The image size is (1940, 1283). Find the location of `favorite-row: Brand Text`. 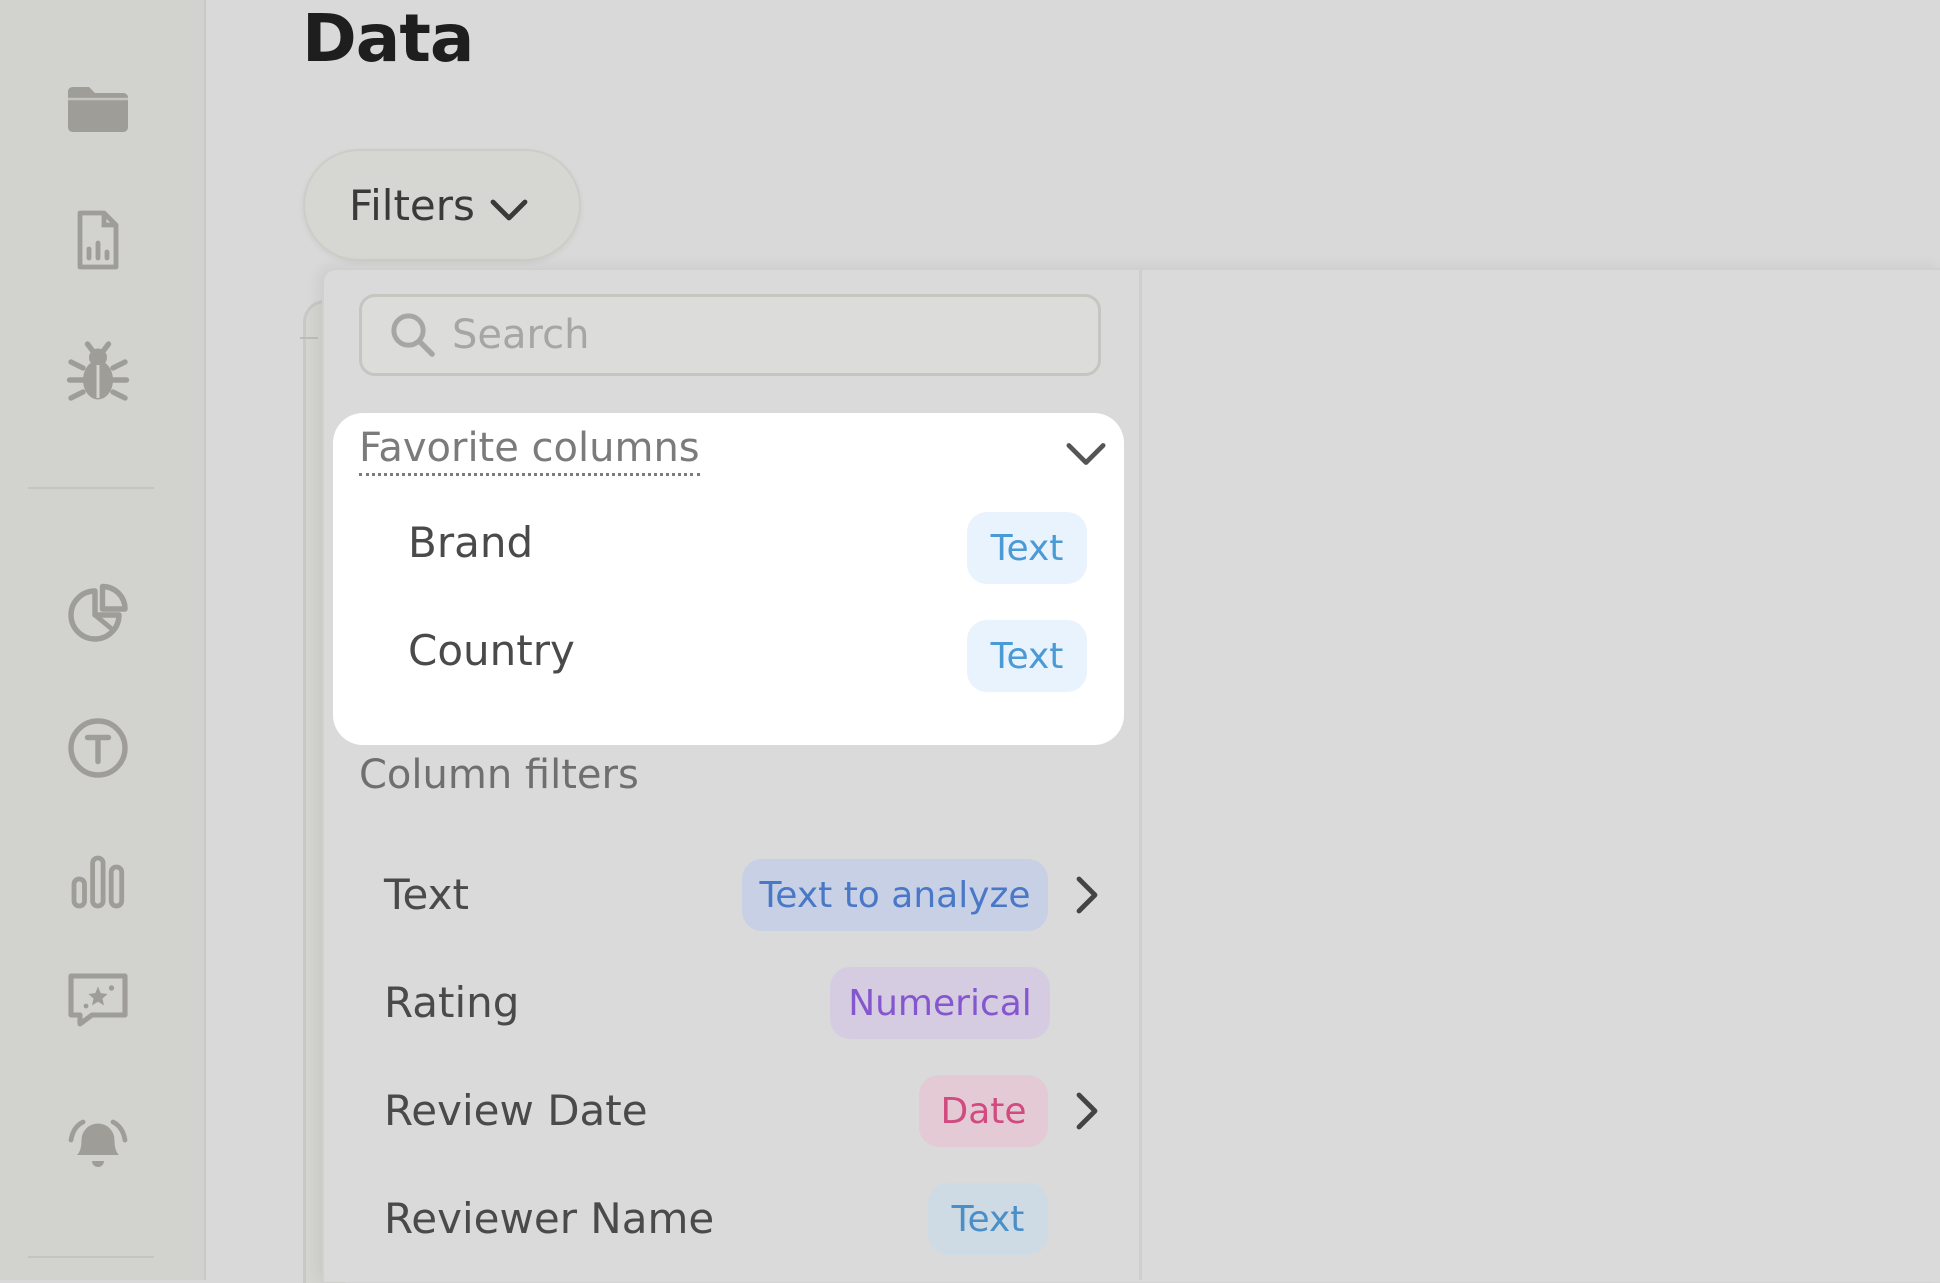

favorite-row: Brand Text is located at coordinates (733, 543).